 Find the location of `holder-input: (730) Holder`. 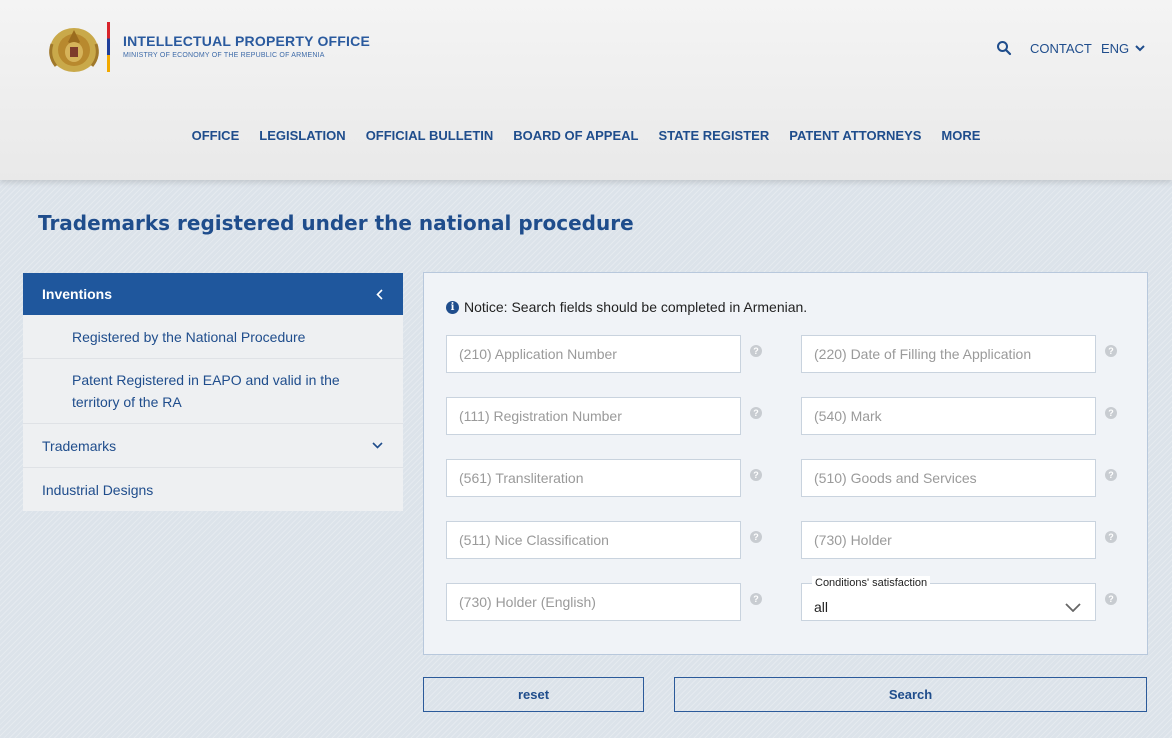

holder-input: (730) Holder is located at coordinates (948, 540).